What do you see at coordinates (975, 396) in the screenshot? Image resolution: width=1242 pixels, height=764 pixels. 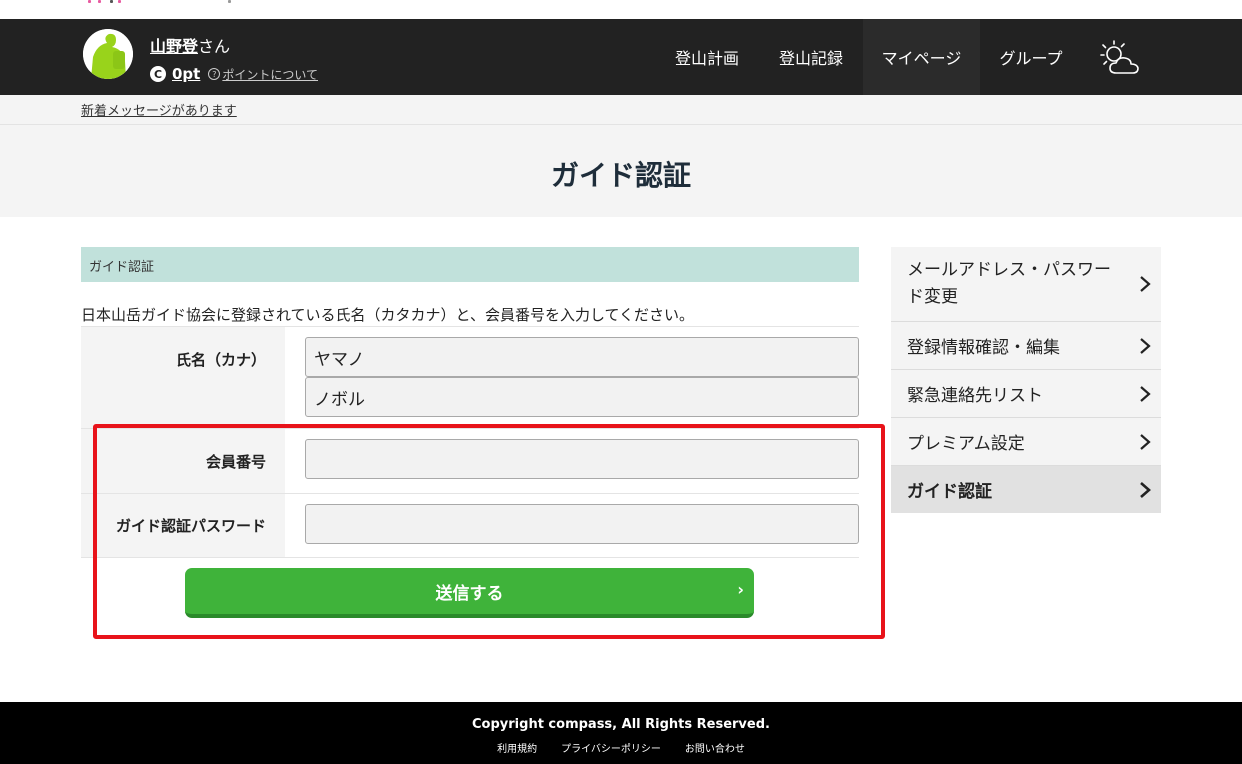 I see `sidebar-item-label: 緊急連絡先リスト` at bounding box center [975, 396].